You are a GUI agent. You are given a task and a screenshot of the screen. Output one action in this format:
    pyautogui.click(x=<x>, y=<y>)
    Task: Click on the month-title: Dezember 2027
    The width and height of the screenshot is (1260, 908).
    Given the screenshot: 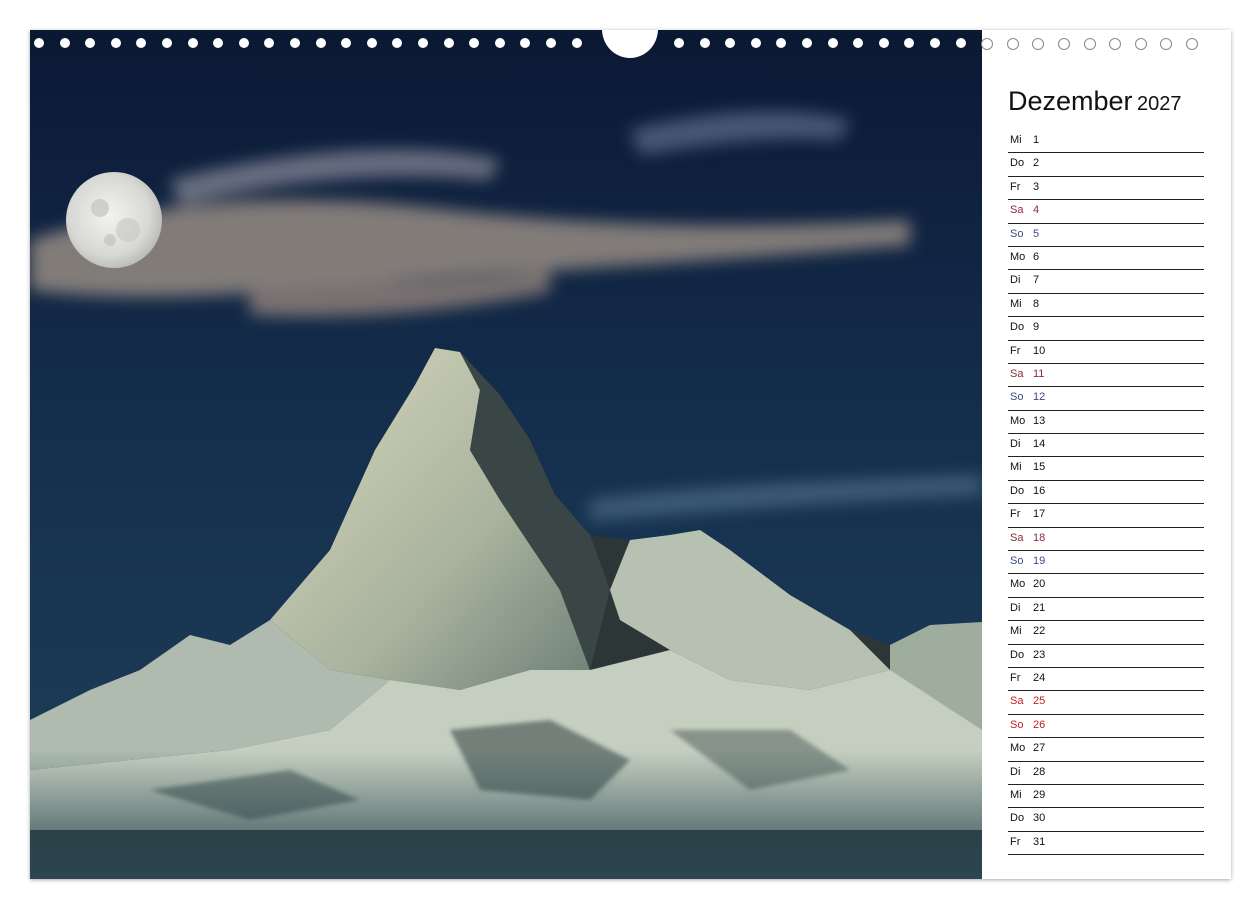 What is the action you would take?
    pyautogui.click(x=1095, y=101)
    